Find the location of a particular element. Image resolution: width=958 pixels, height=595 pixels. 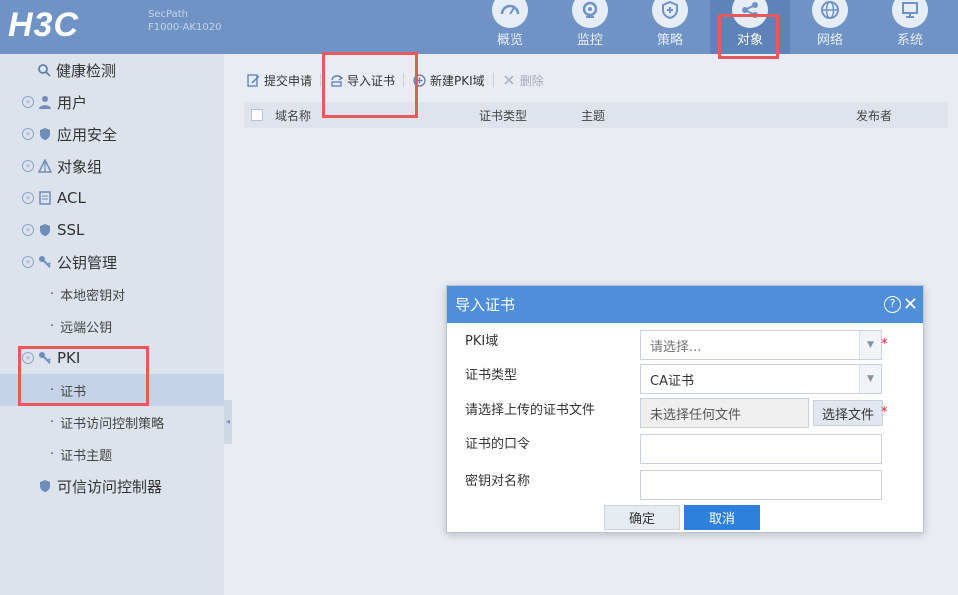

nav-overview: 概览 is located at coordinates (510, 27).